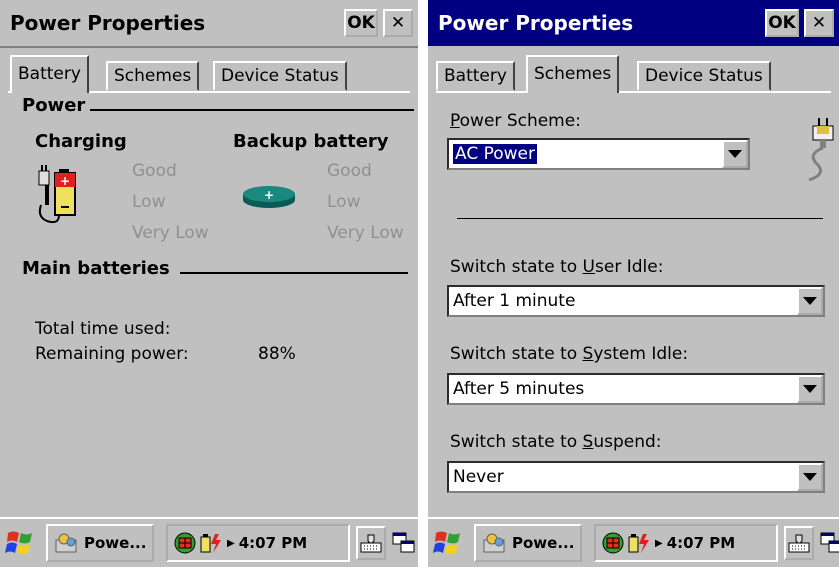 This screenshot has width=839, height=567. I want to click on backup-battery-label: Backup battery, so click(311, 141).